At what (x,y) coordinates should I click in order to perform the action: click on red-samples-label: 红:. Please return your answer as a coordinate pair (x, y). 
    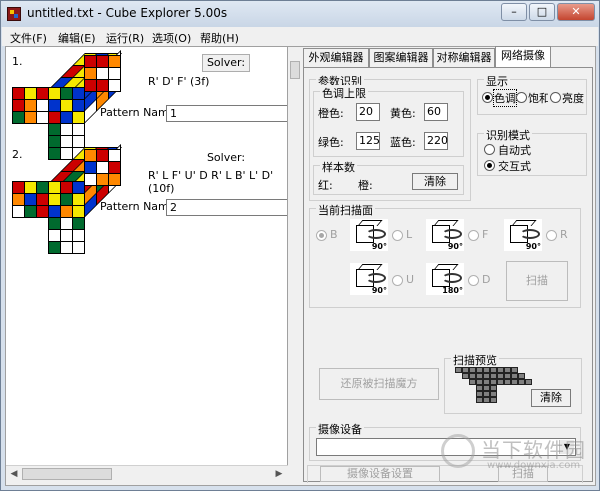
    Looking at the image, I should click on (325, 185).